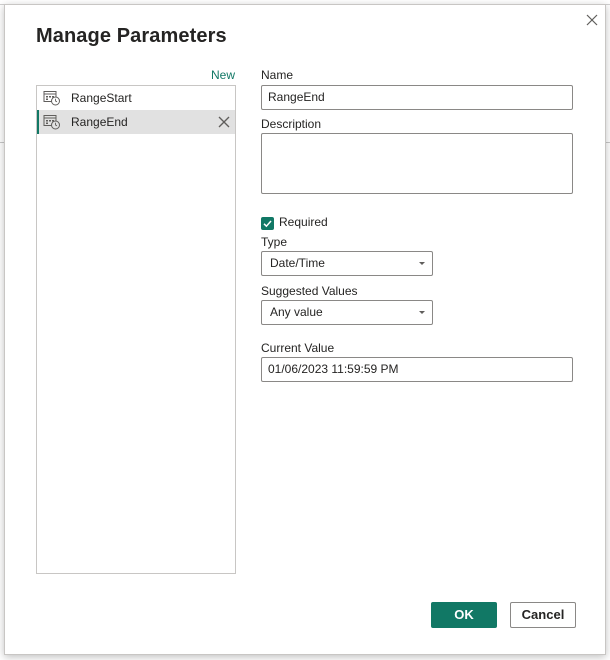 The height and width of the screenshot is (660, 610). Describe the element at coordinates (417, 163) in the screenshot. I see `description-field` at that location.